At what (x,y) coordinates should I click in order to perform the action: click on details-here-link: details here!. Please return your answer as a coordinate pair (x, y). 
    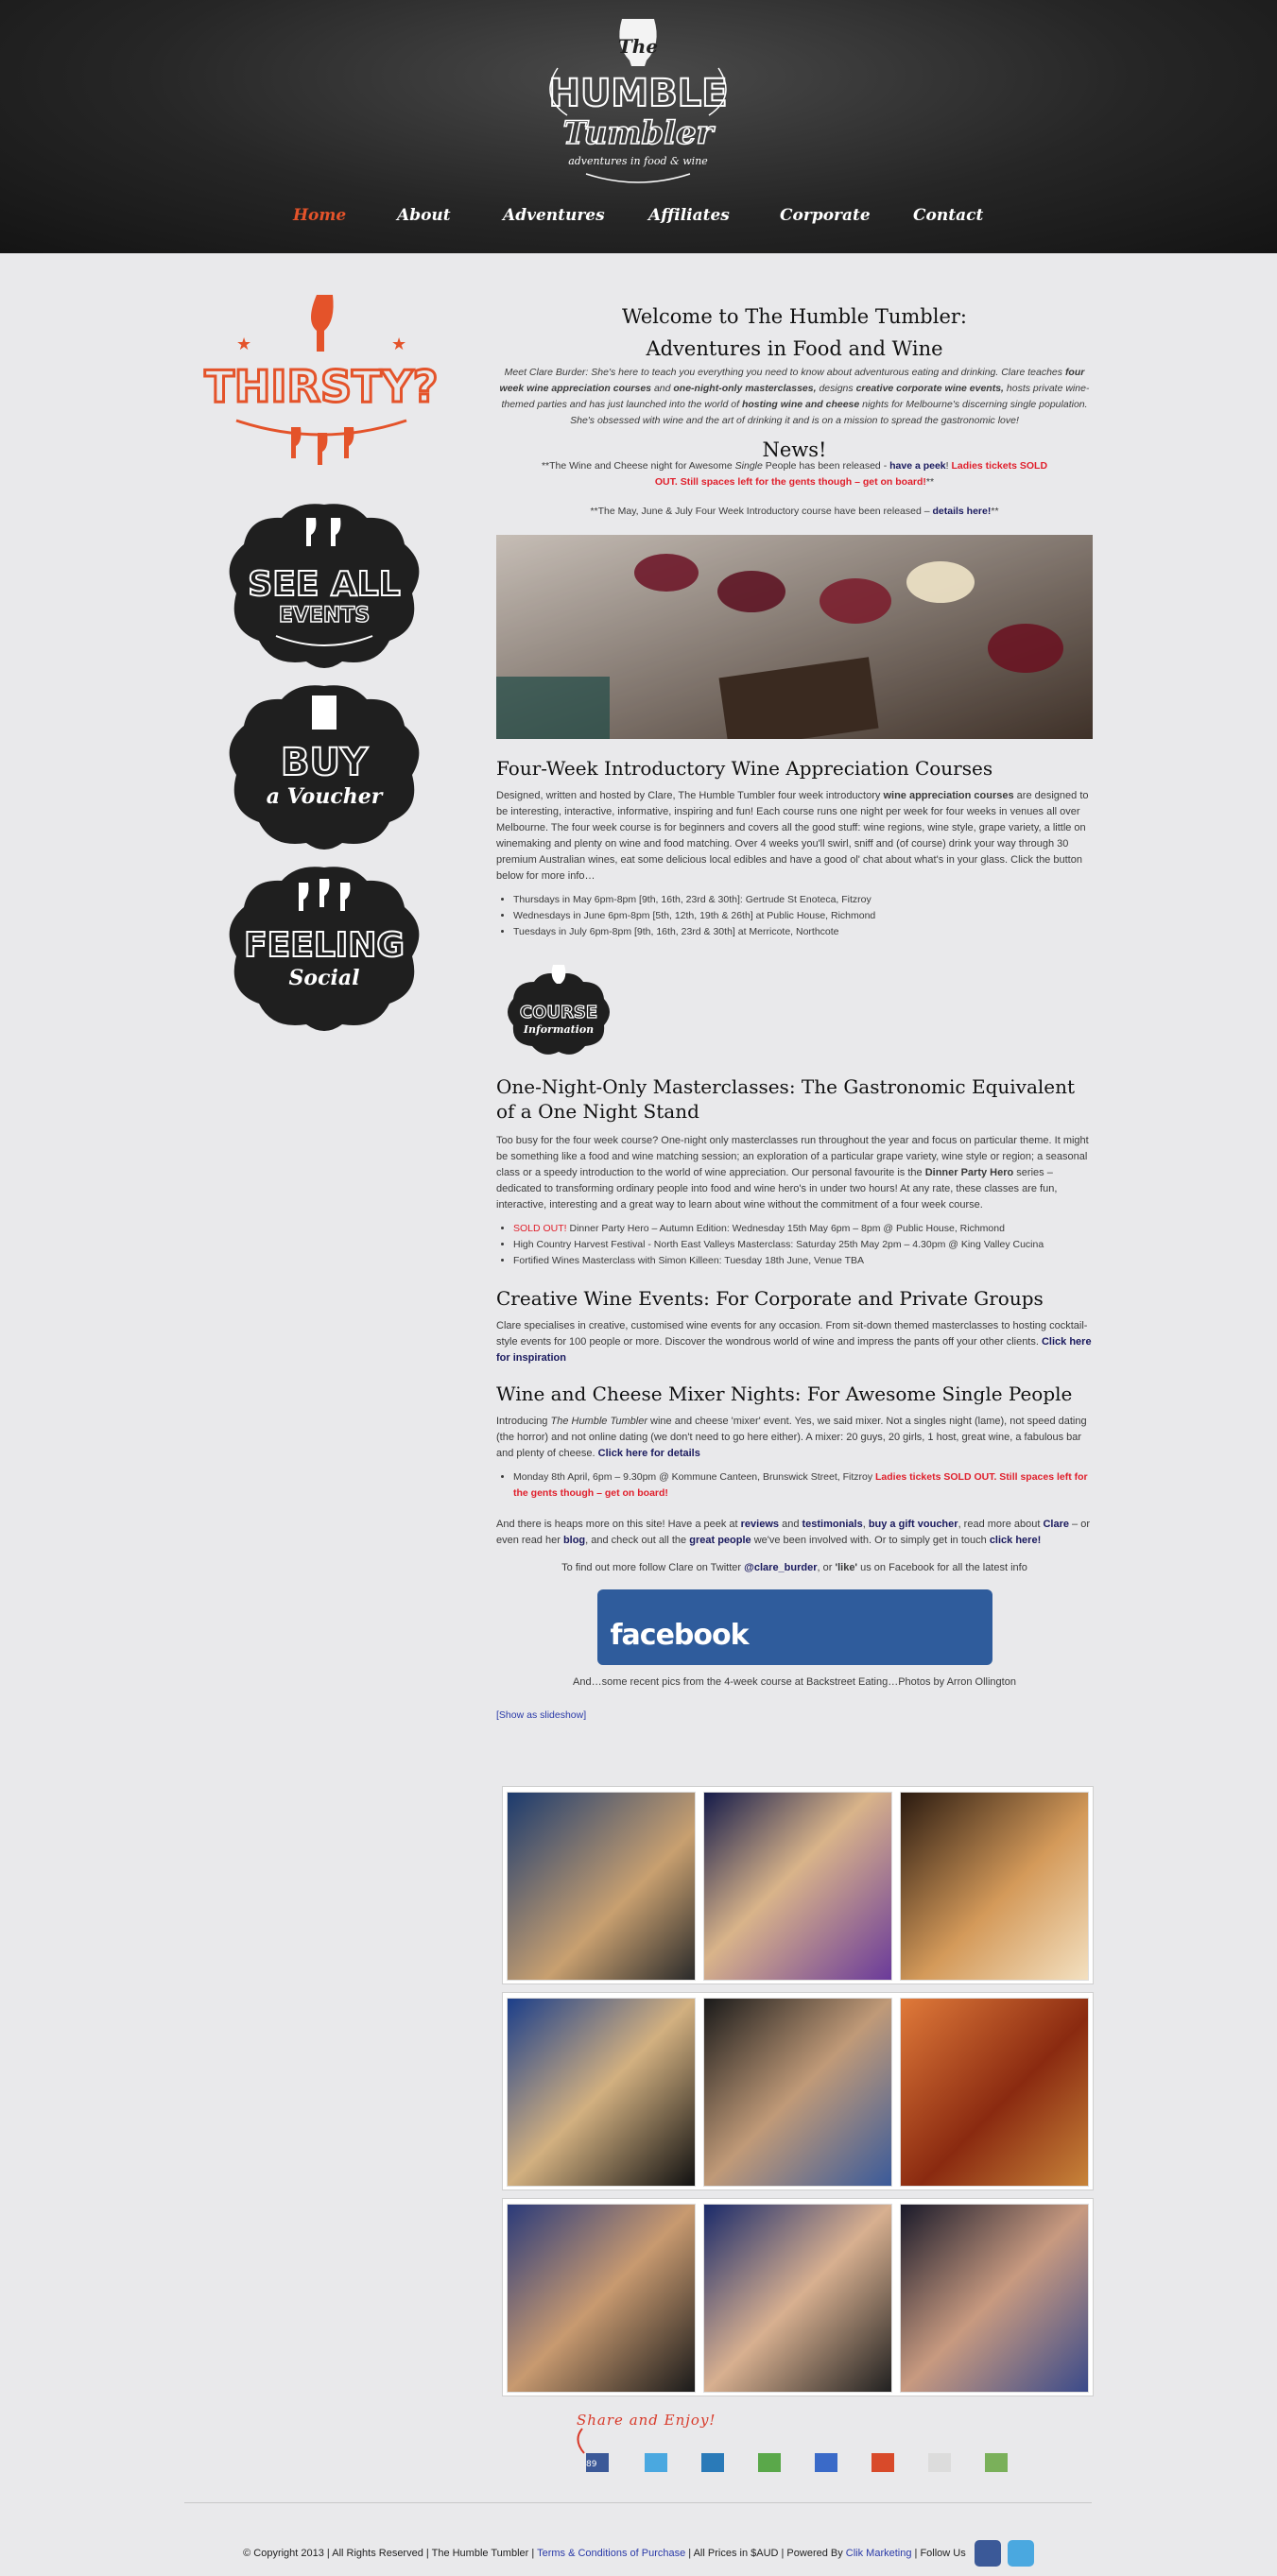
    Looking at the image, I should click on (963, 511).